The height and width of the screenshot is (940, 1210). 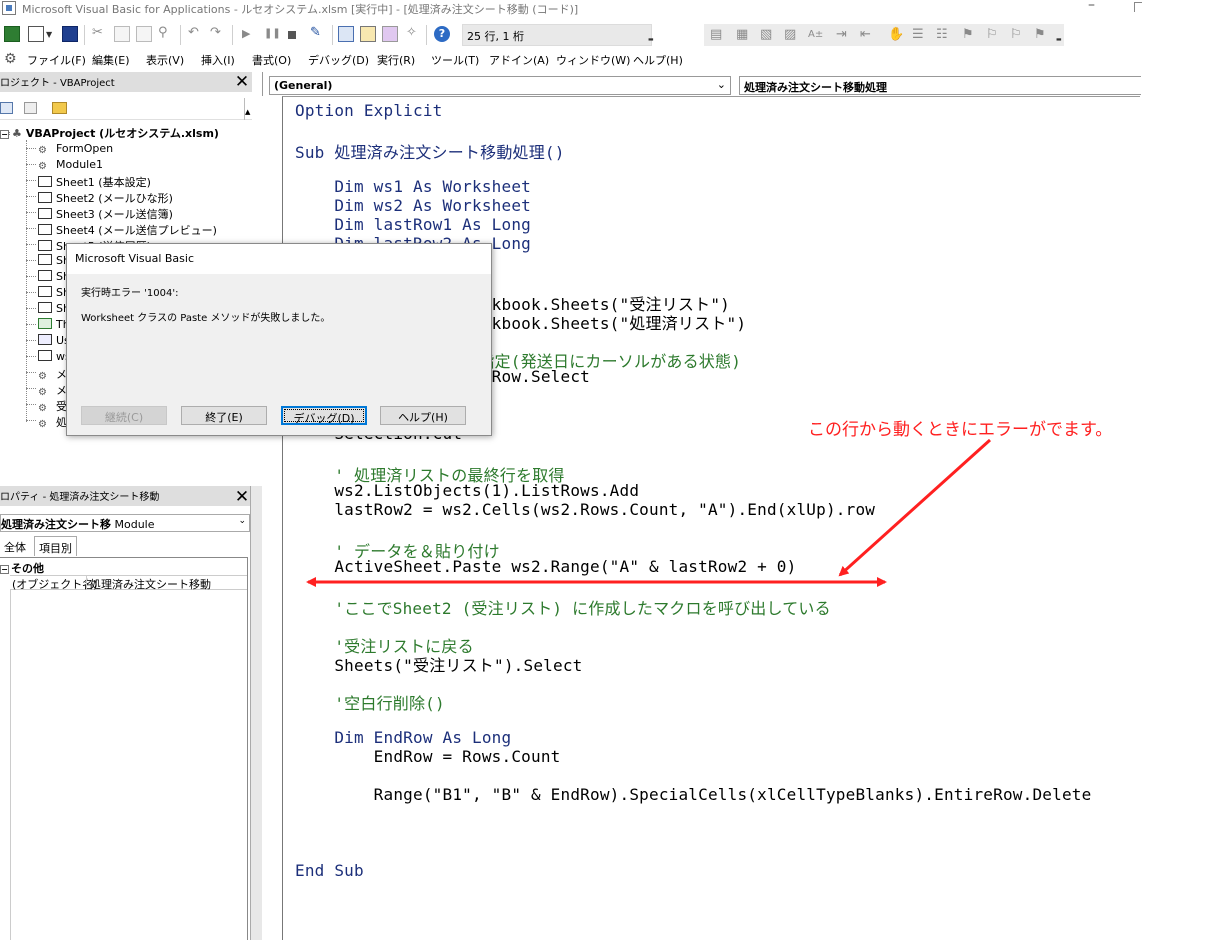 What do you see at coordinates (6, 108) in the screenshot?
I see `view-code-icon` at bounding box center [6, 108].